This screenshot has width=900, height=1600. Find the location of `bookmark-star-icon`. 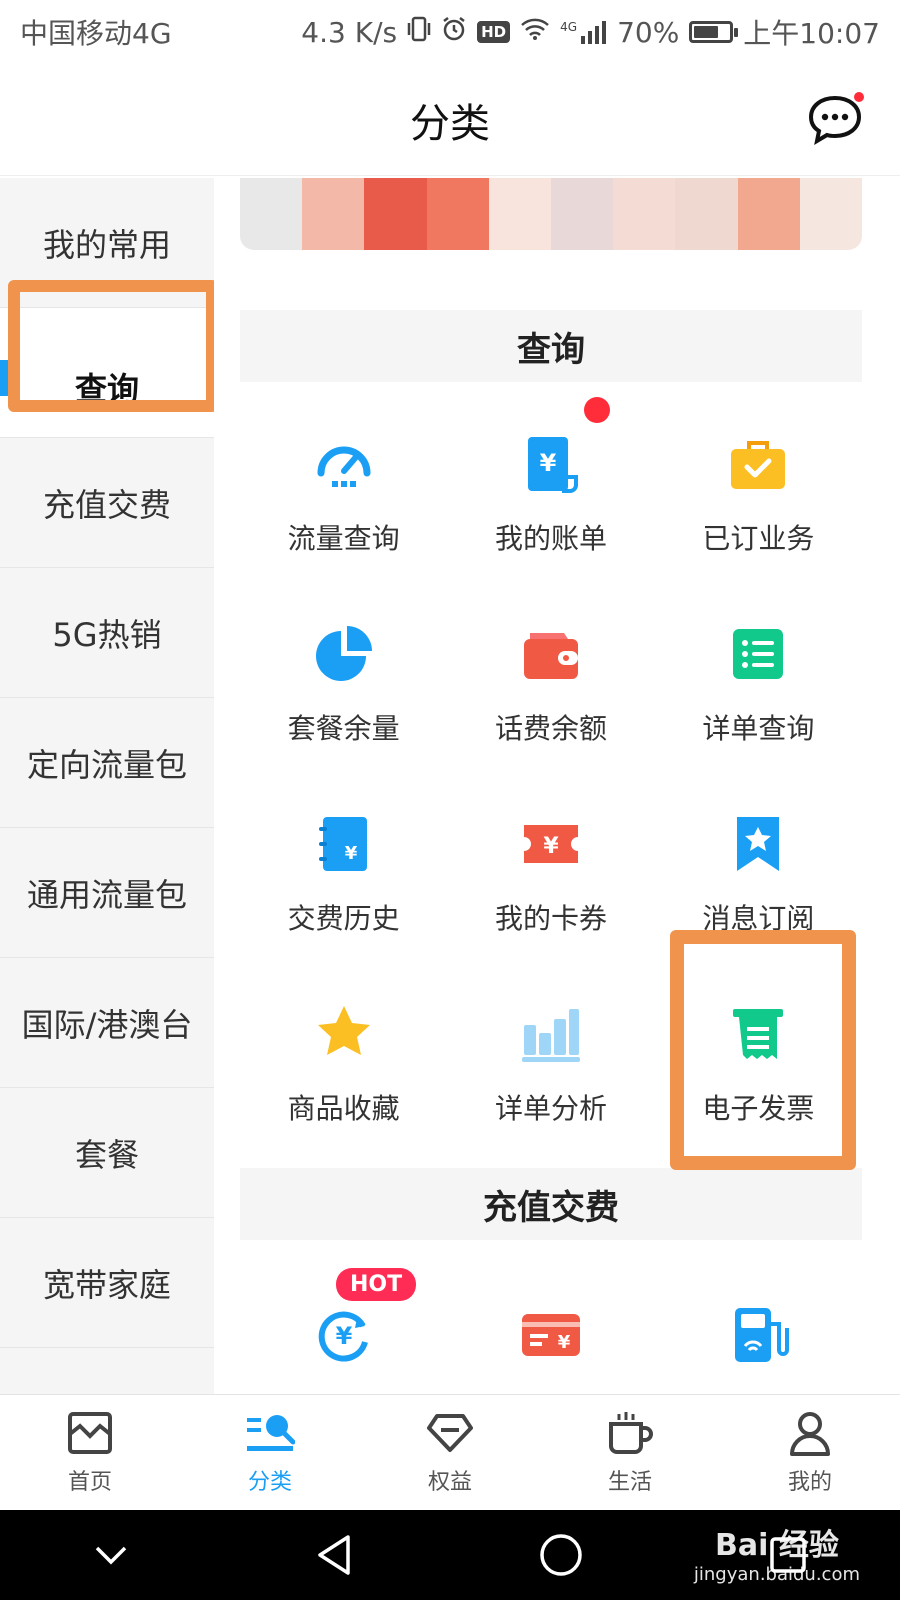

bookmark-star-icon is located at coordinates (758, 844).